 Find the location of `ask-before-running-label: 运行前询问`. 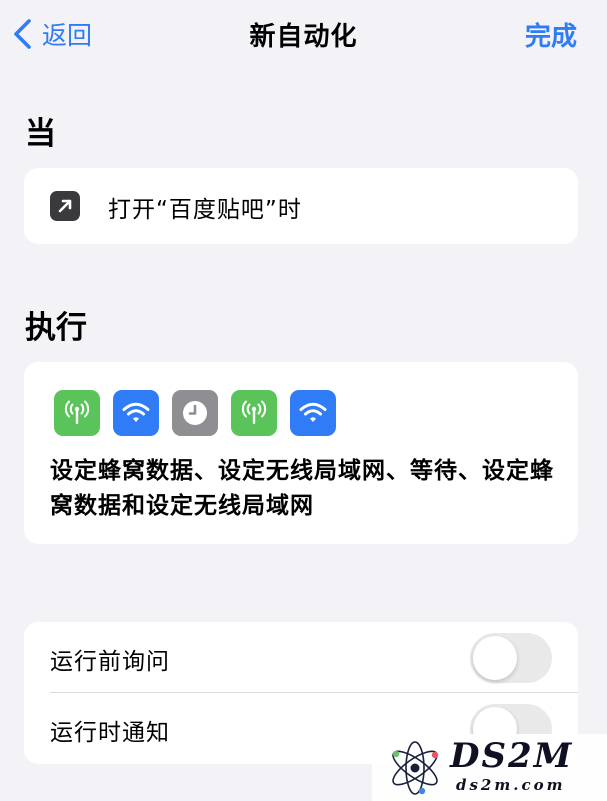

ask-before-running-label: 运行前询问 is located at coordinates (110, 662).